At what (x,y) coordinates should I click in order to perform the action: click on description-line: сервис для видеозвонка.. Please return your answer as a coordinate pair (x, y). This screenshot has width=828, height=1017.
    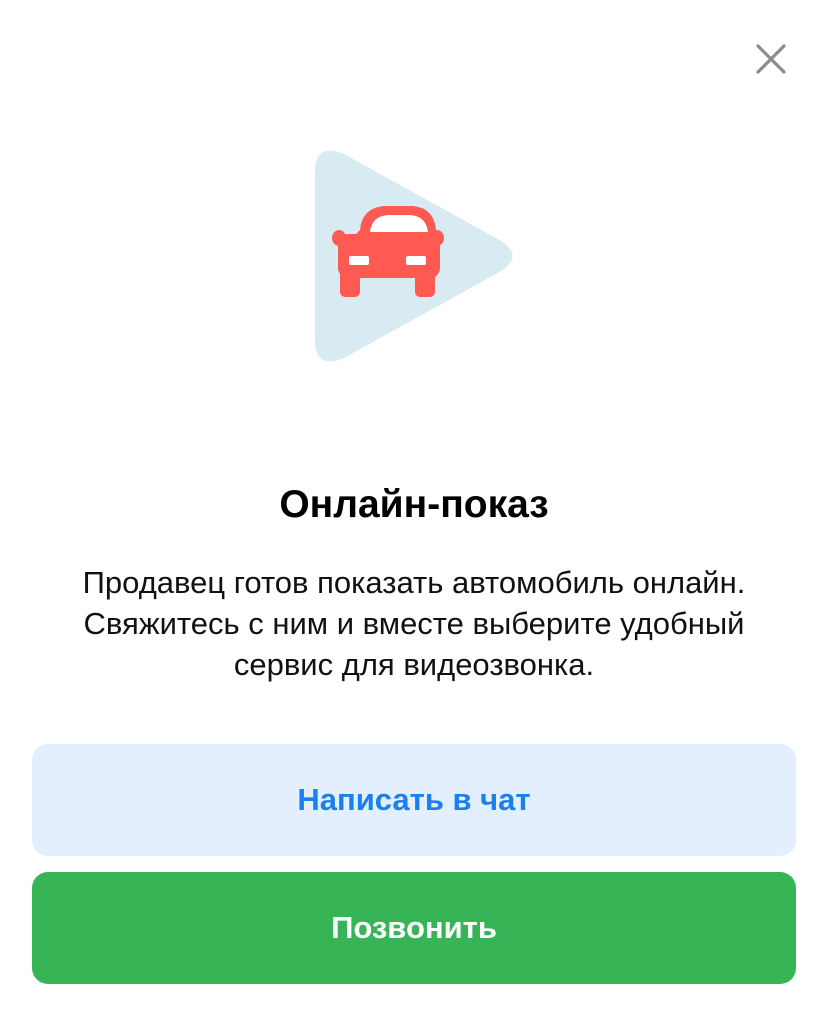
    Looking at the image, I should click on (414, 664).